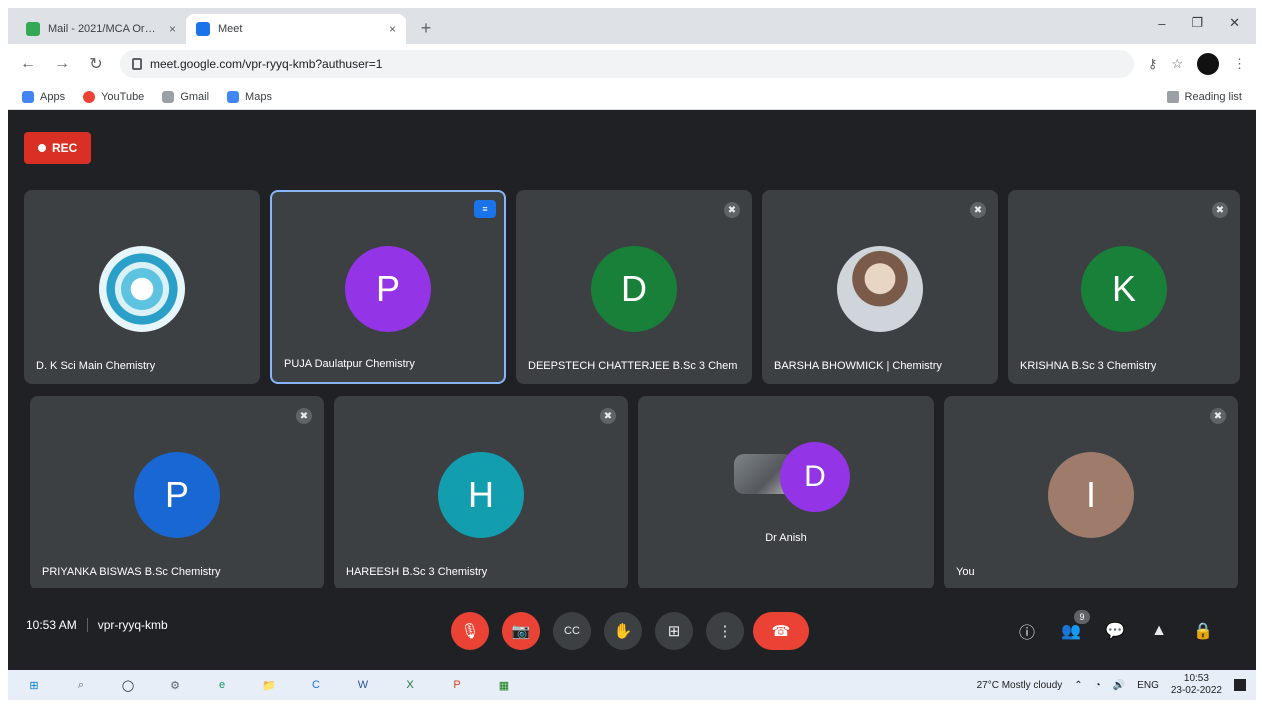 This screenshot has width=1262, height=708. What do you see at coordinates (230, 29) in the screenshot?
I see `tab-title: Meet` at bounding box center [230, 29].